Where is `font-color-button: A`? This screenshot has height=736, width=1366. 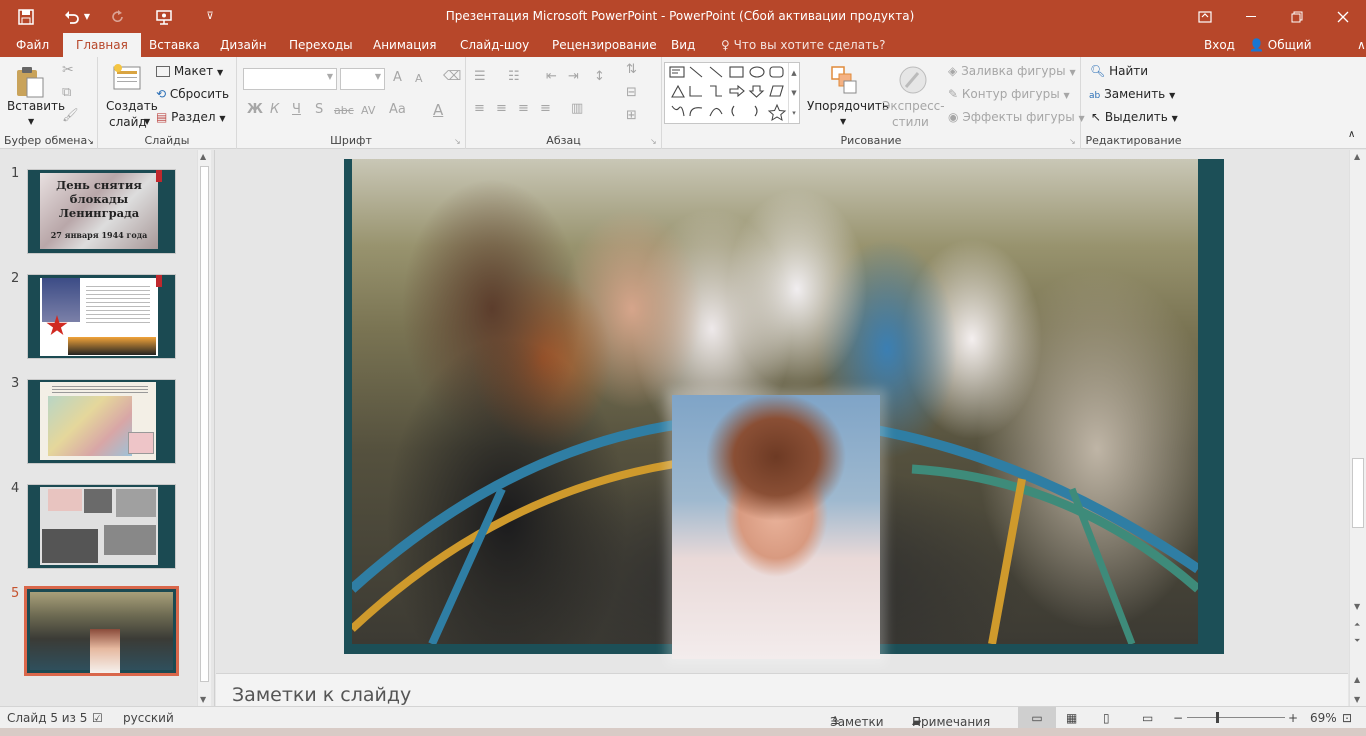
font-color-button: A is located at coordinates (438, 110).